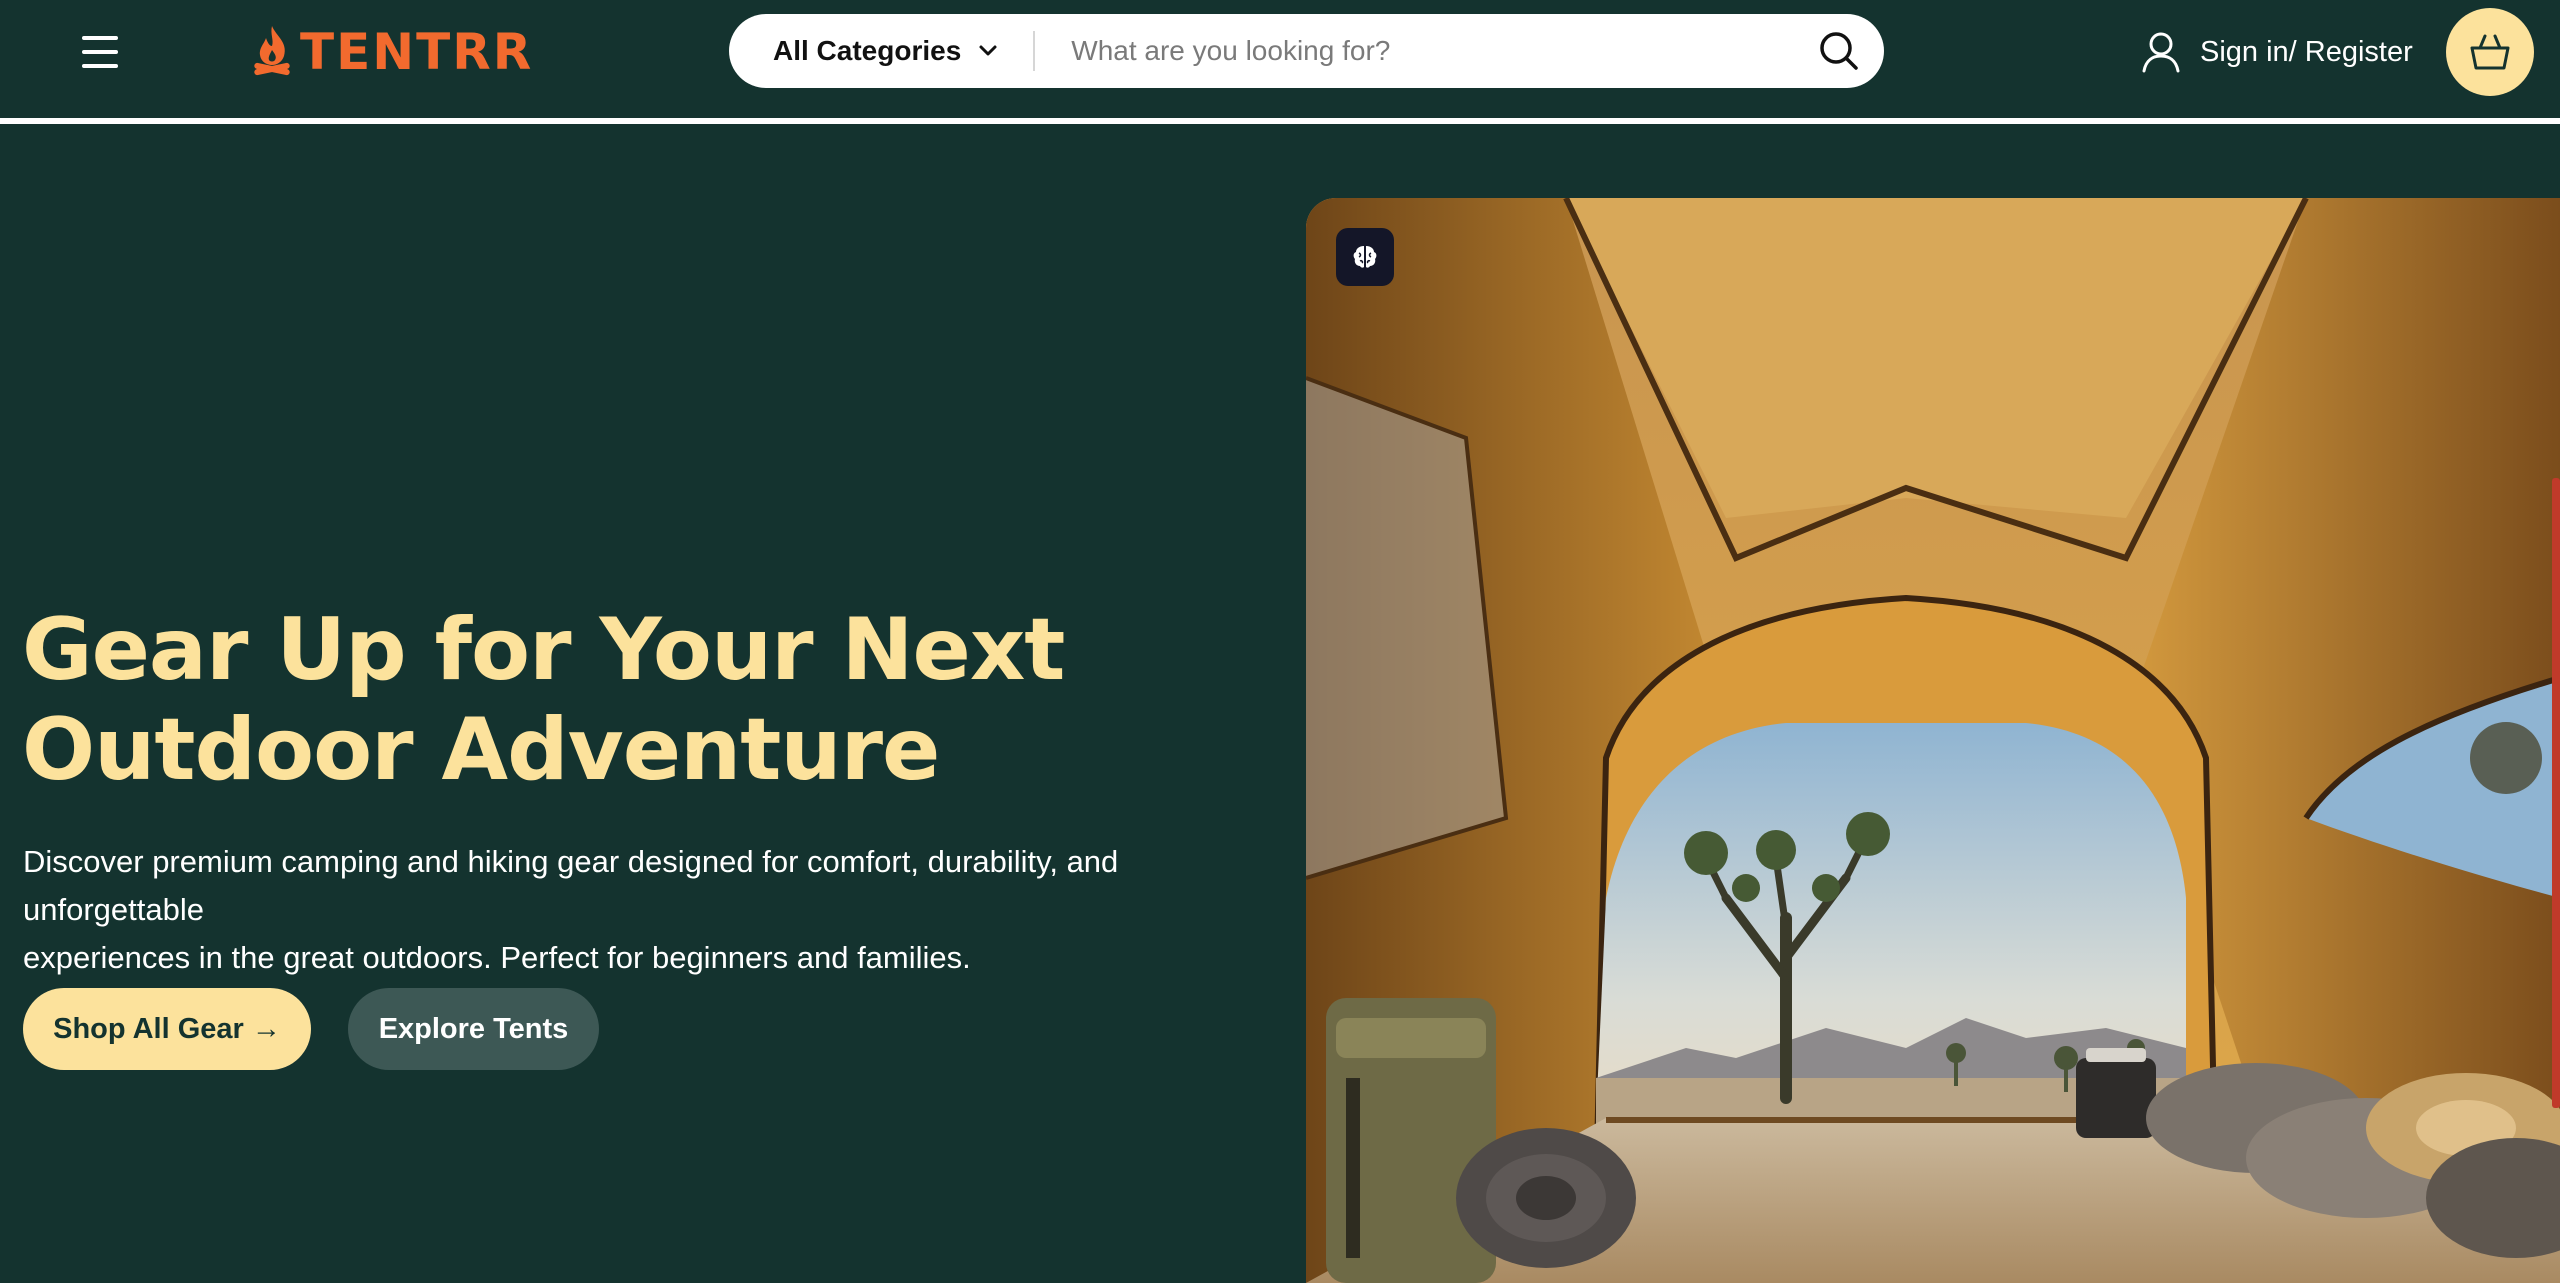  What do you see at coordinates (1414, 51) in the screenshot?
I see `search-input` at bounding box center [1414, 51].